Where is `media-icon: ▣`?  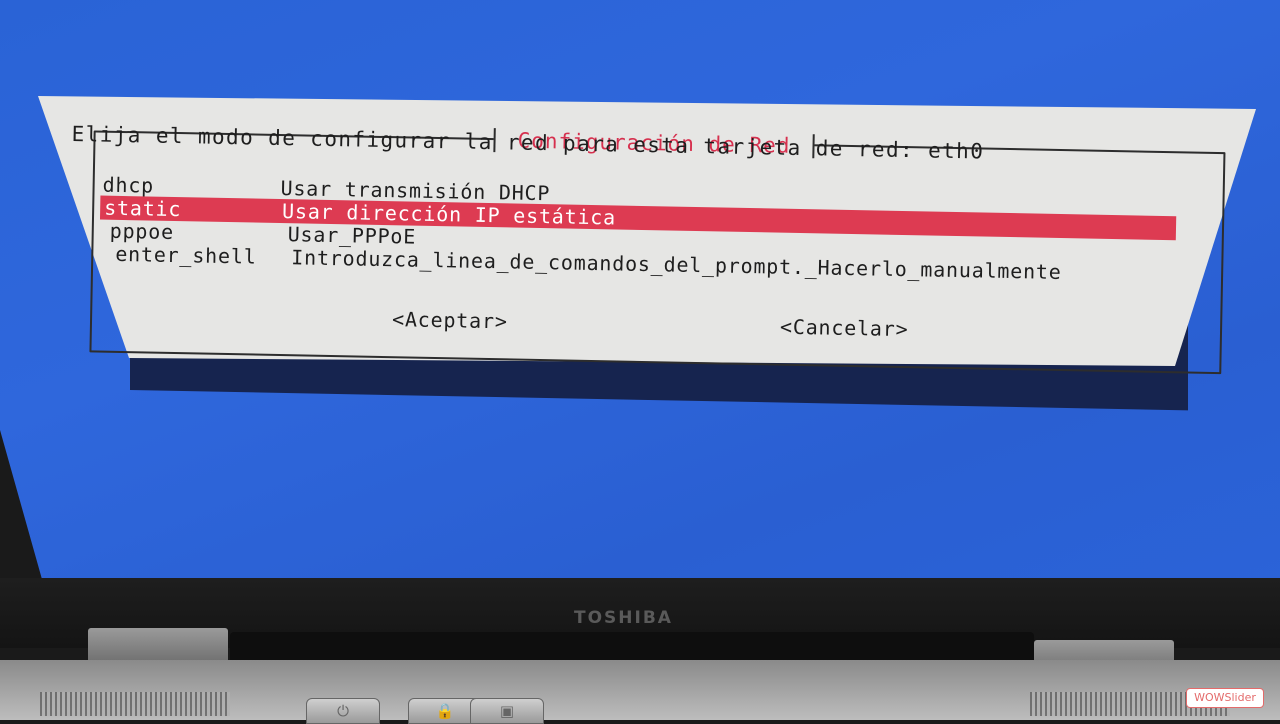 media-icon: ▣ is located at coordinates (507, 711).